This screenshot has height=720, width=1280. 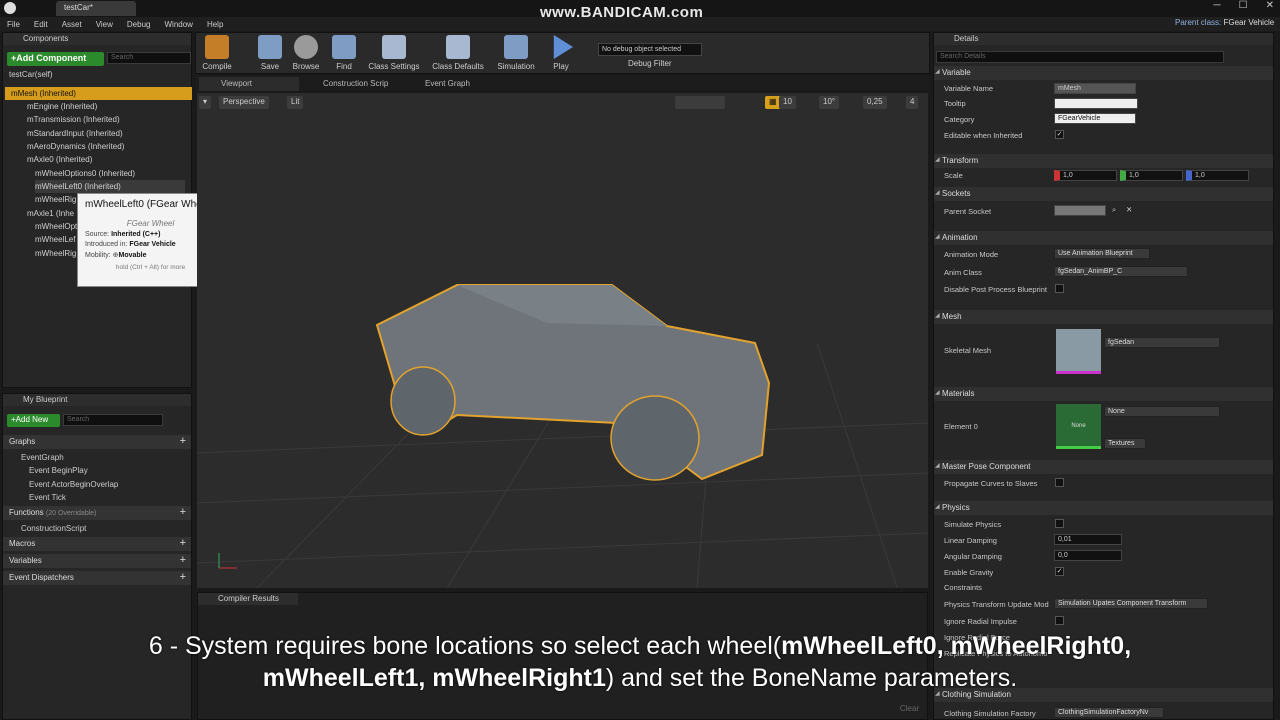 What do you see at coordinates (1103, 467) in the screenshot?
I see `master-pose-section: Master Pose Component` at bounding box center [1103, 467].